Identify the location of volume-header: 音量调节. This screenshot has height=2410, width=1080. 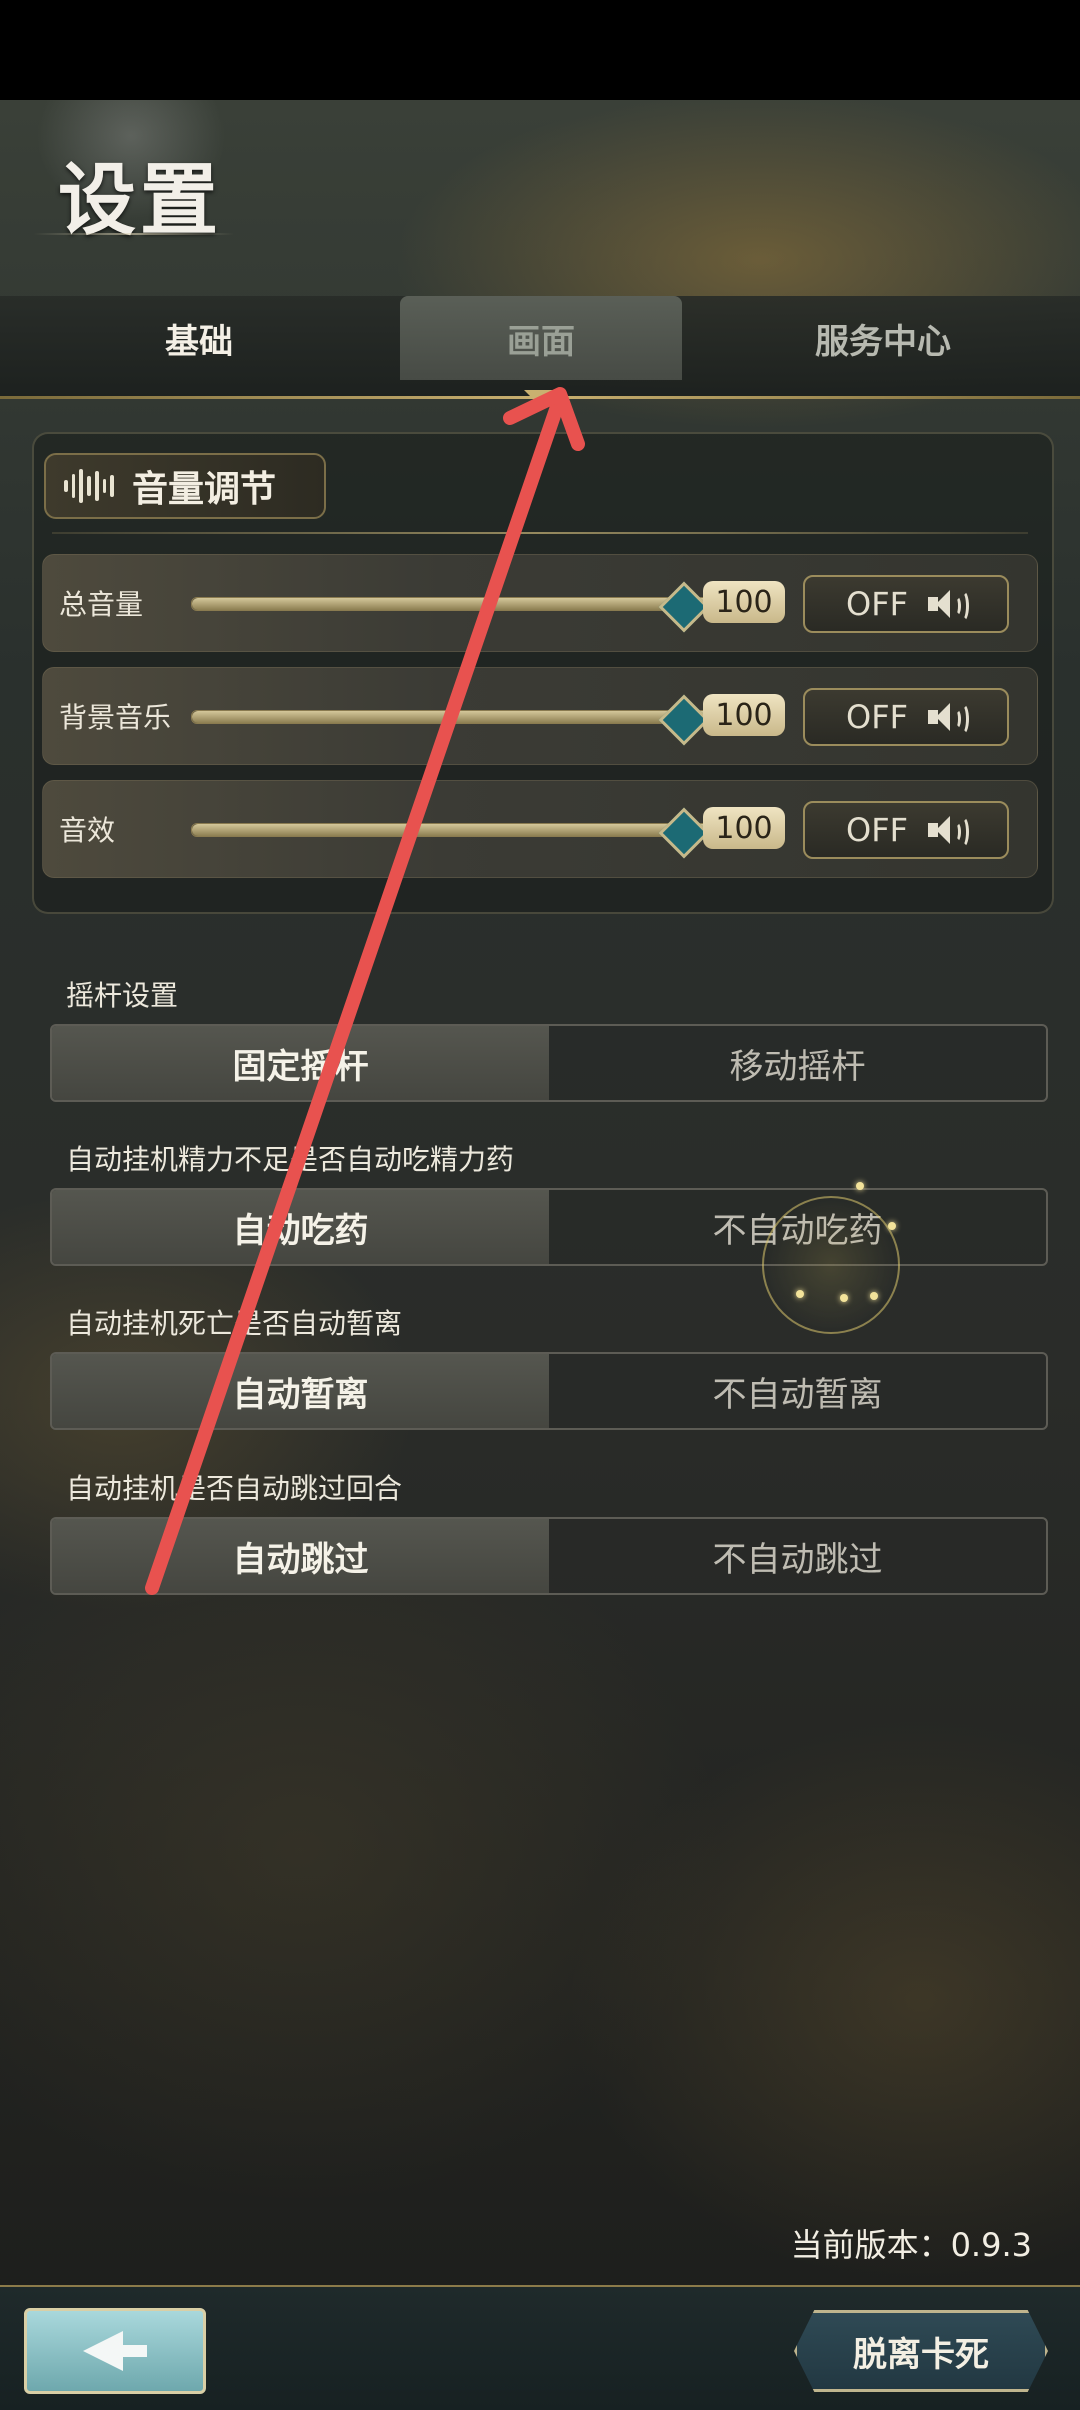
(185, 486).